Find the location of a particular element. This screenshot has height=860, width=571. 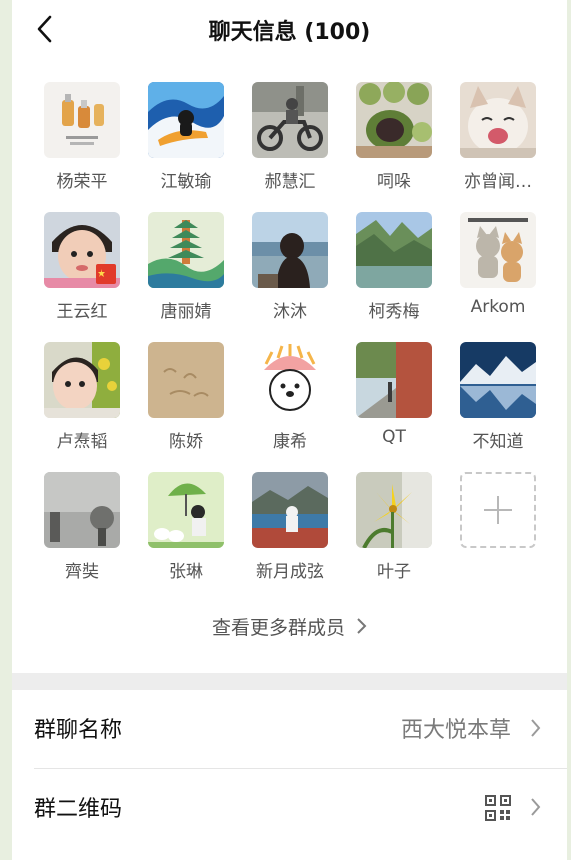

group-qr-row: 群二维码 is located at coordinates (289, 808).